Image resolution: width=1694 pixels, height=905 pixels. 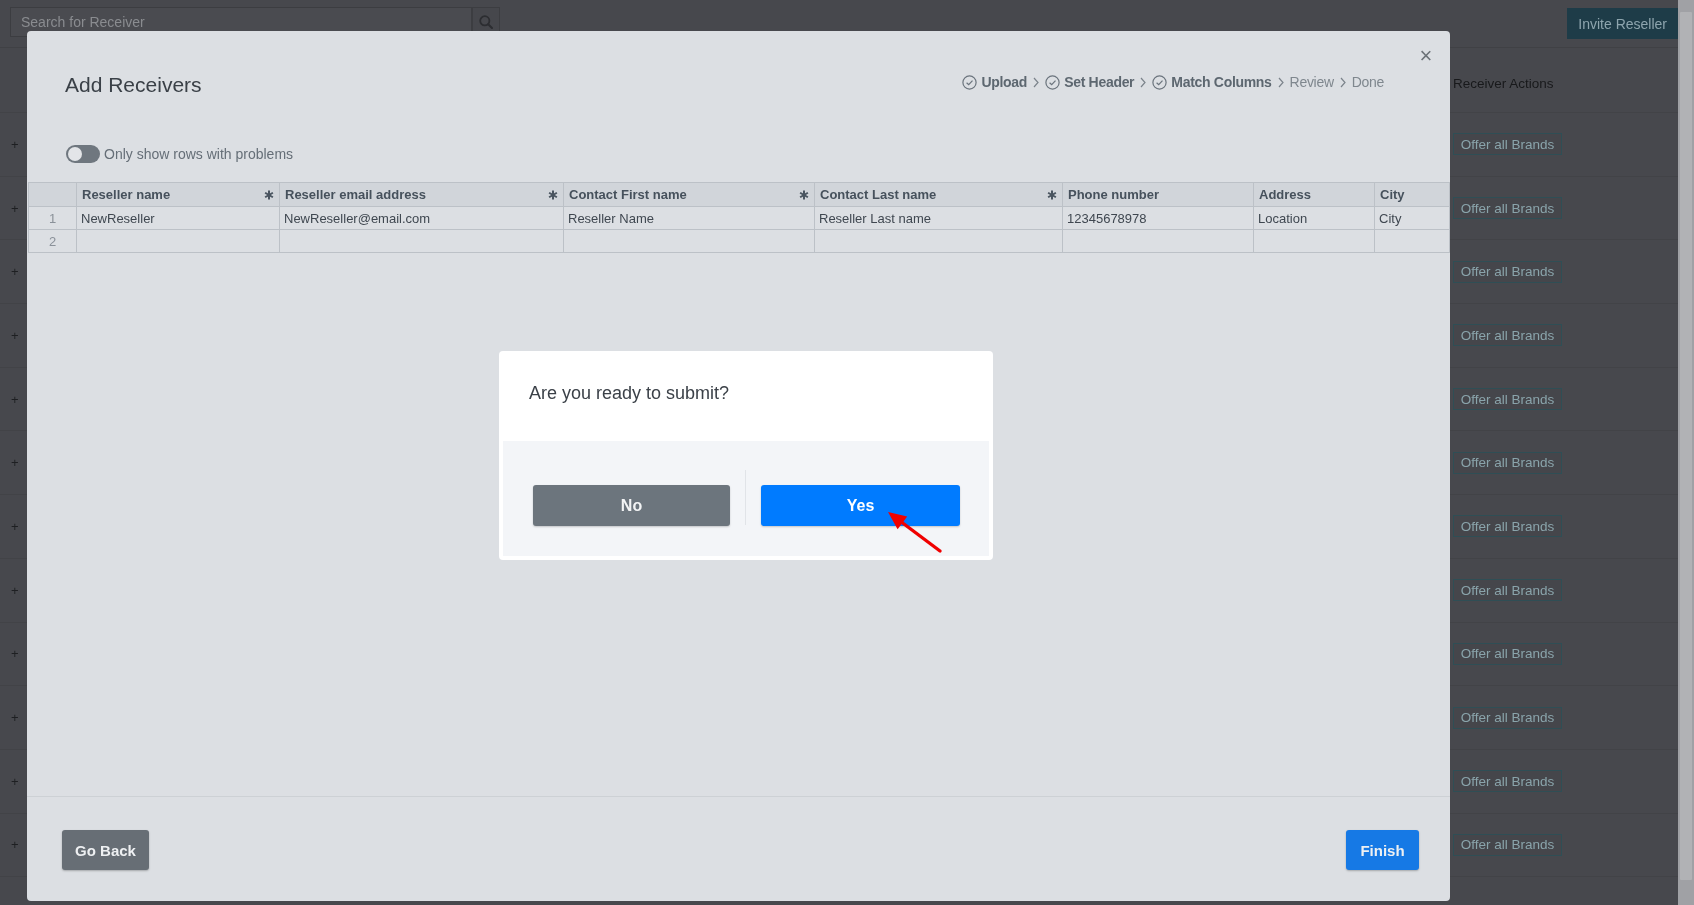 I want to click on column-header: Address, so click(x=1285, y=194).